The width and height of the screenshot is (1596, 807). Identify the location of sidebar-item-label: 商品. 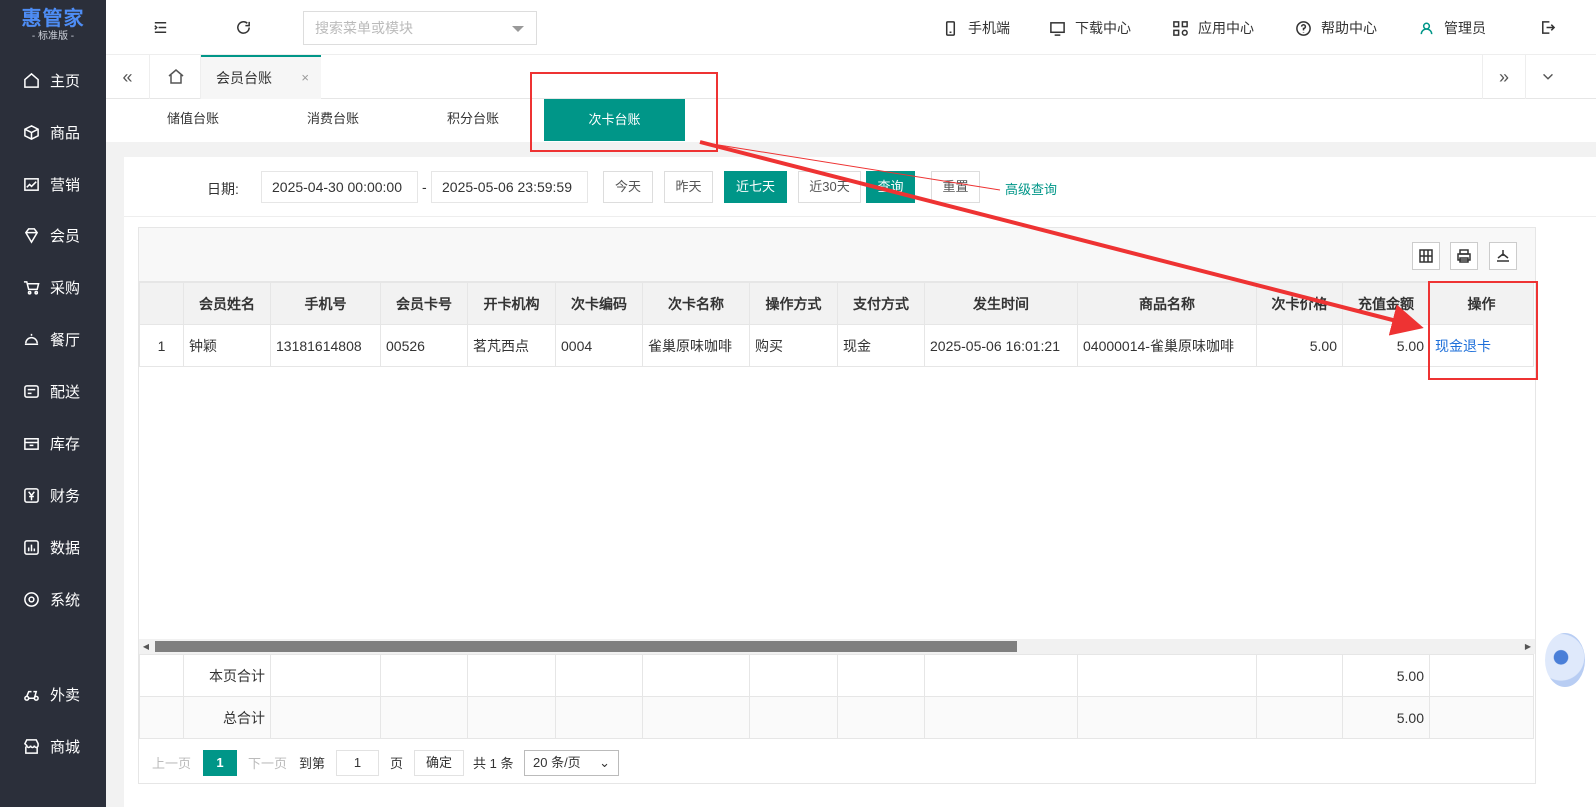
(65, 133).